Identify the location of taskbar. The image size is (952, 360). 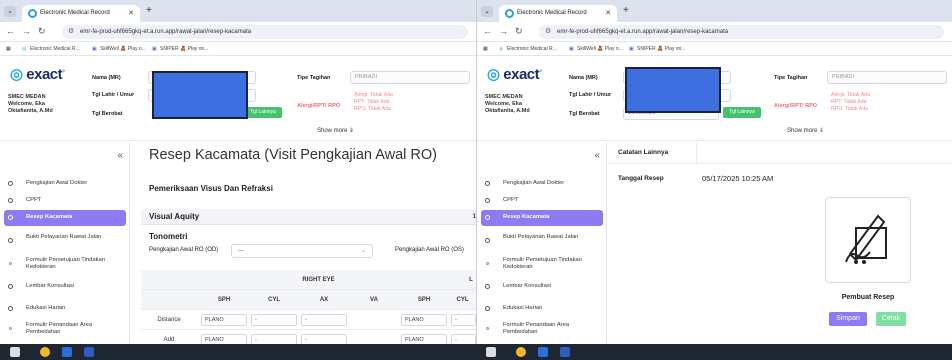
(476, 352).